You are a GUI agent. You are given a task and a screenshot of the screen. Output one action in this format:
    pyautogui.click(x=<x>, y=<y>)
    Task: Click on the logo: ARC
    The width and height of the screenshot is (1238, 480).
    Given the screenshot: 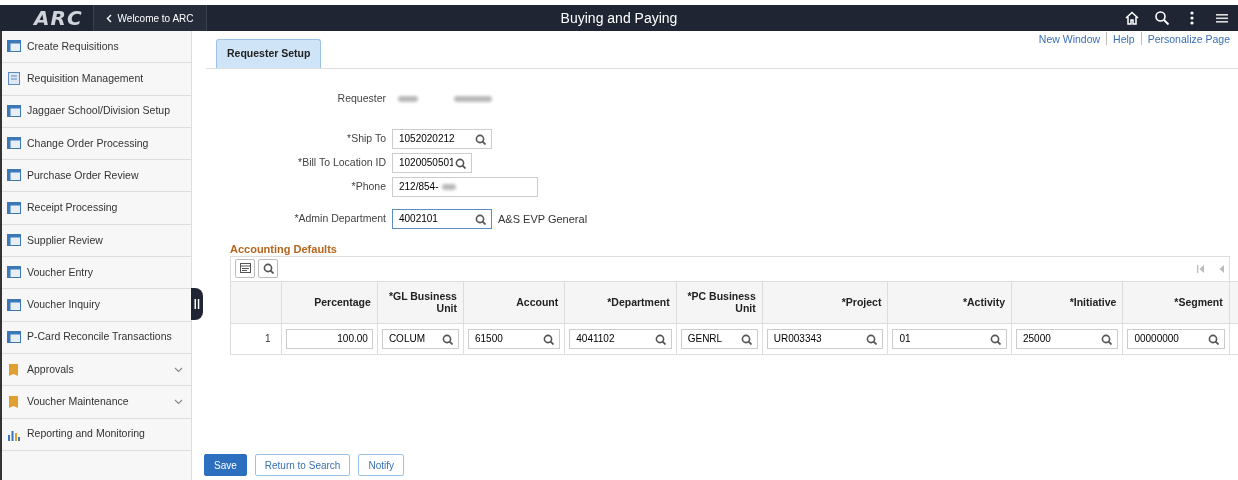 What is the action you would take?
    pyautogui.click(x=58, y=18)
    